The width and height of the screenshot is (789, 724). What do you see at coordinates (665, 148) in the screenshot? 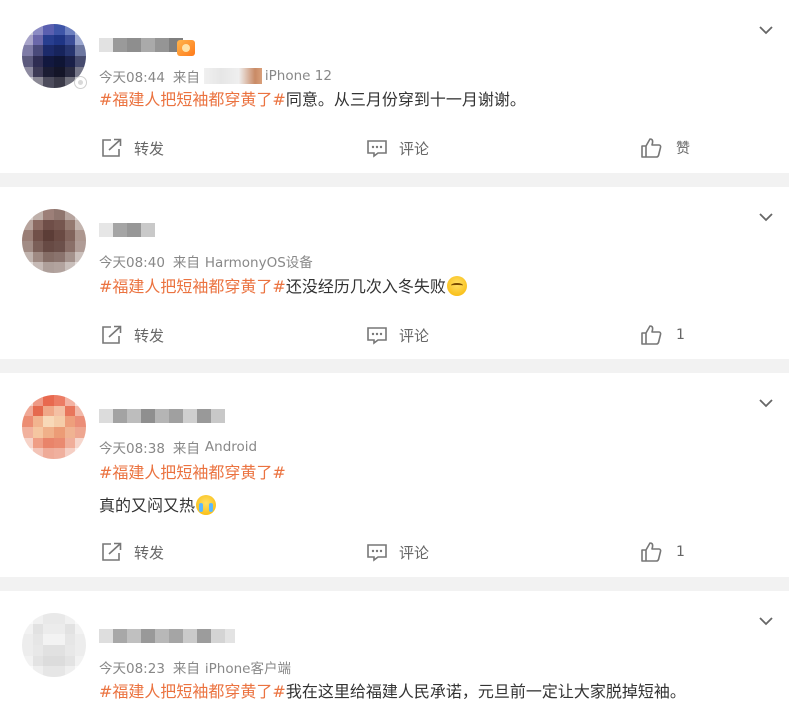
I see `like-button: 赞` at bounding box center [665, 148].